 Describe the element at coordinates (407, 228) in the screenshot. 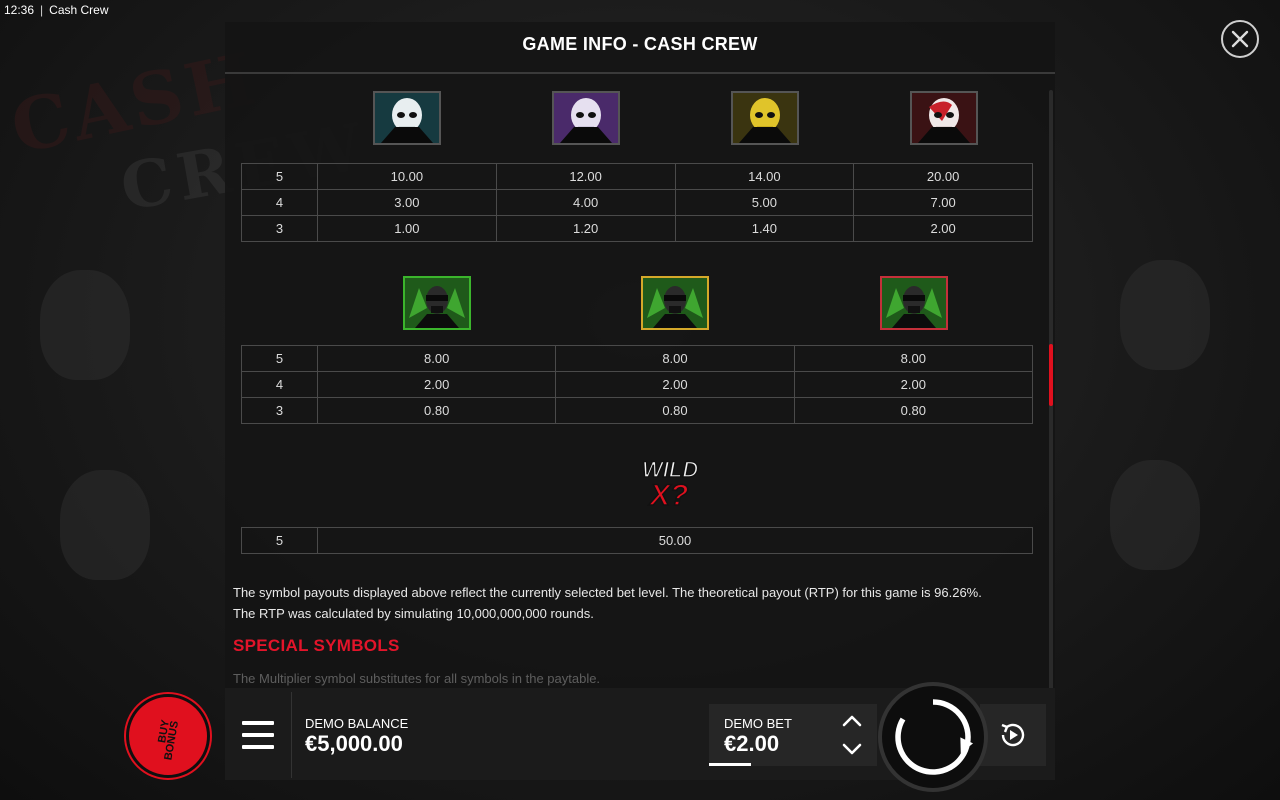

I see `payout-cell: 1.00` at that location.